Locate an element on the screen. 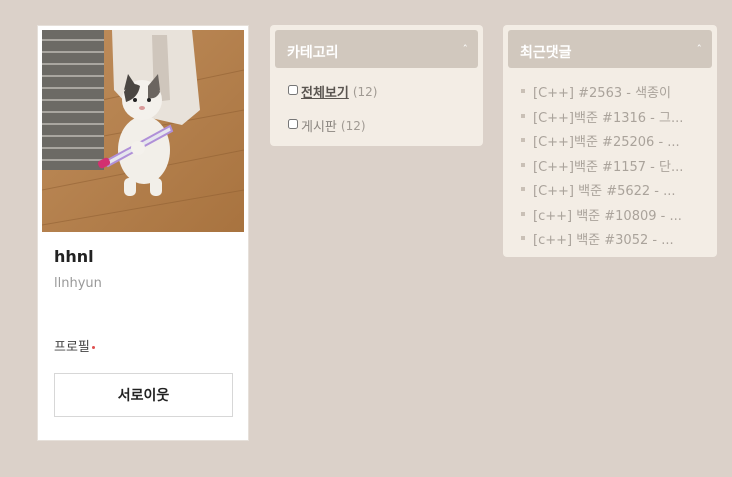 The height and width of the screenshot is (477, 732). category-item-board: 게시판 (12) is located at coordinates (327, 125).